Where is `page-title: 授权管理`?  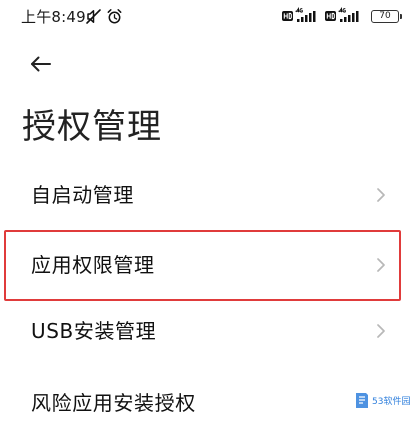
page-title: 授权管理 is located at coordinates (92, 127).